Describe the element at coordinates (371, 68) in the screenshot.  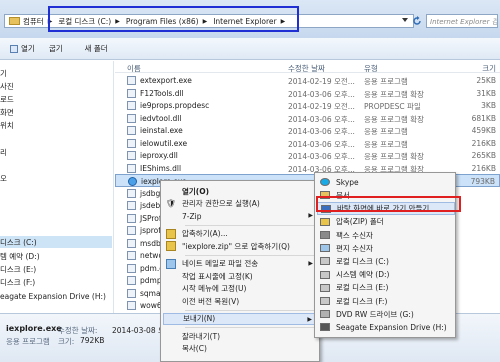
I see `column-header-type: 유형` at that location.